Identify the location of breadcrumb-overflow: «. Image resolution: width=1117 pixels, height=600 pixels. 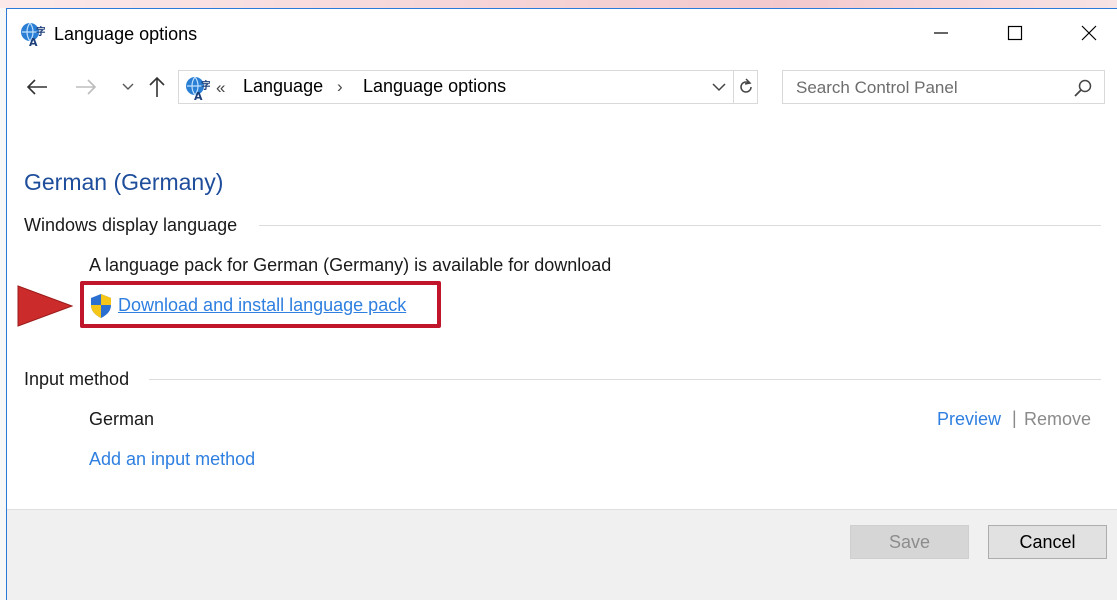
(220, 88).